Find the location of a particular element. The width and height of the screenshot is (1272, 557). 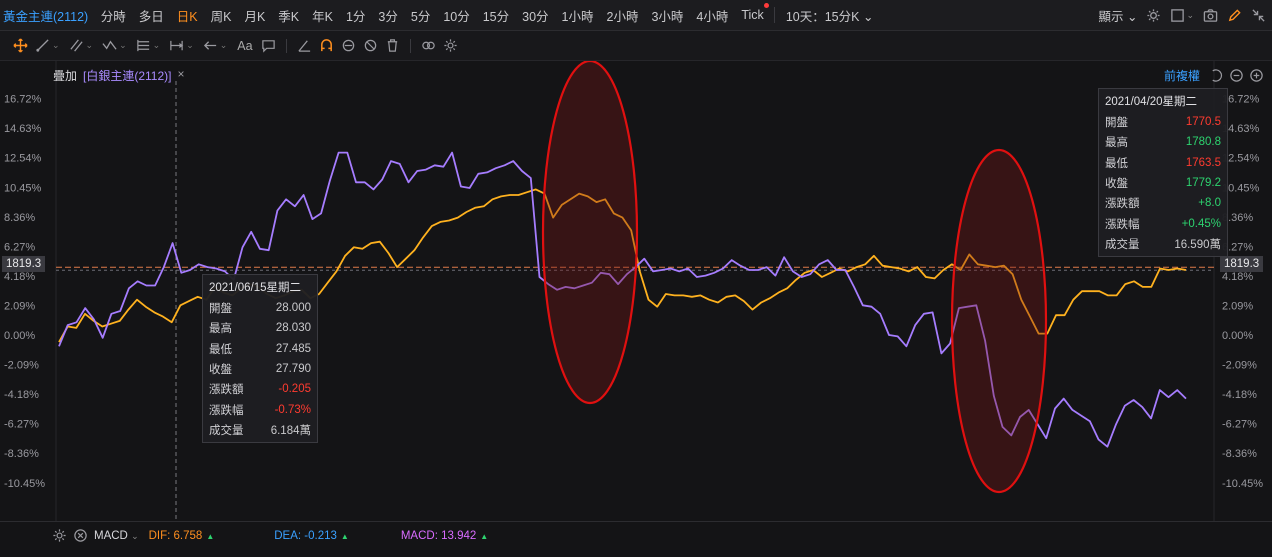

price-tag-left: 1819.3 is located at coordinates (24, 264).